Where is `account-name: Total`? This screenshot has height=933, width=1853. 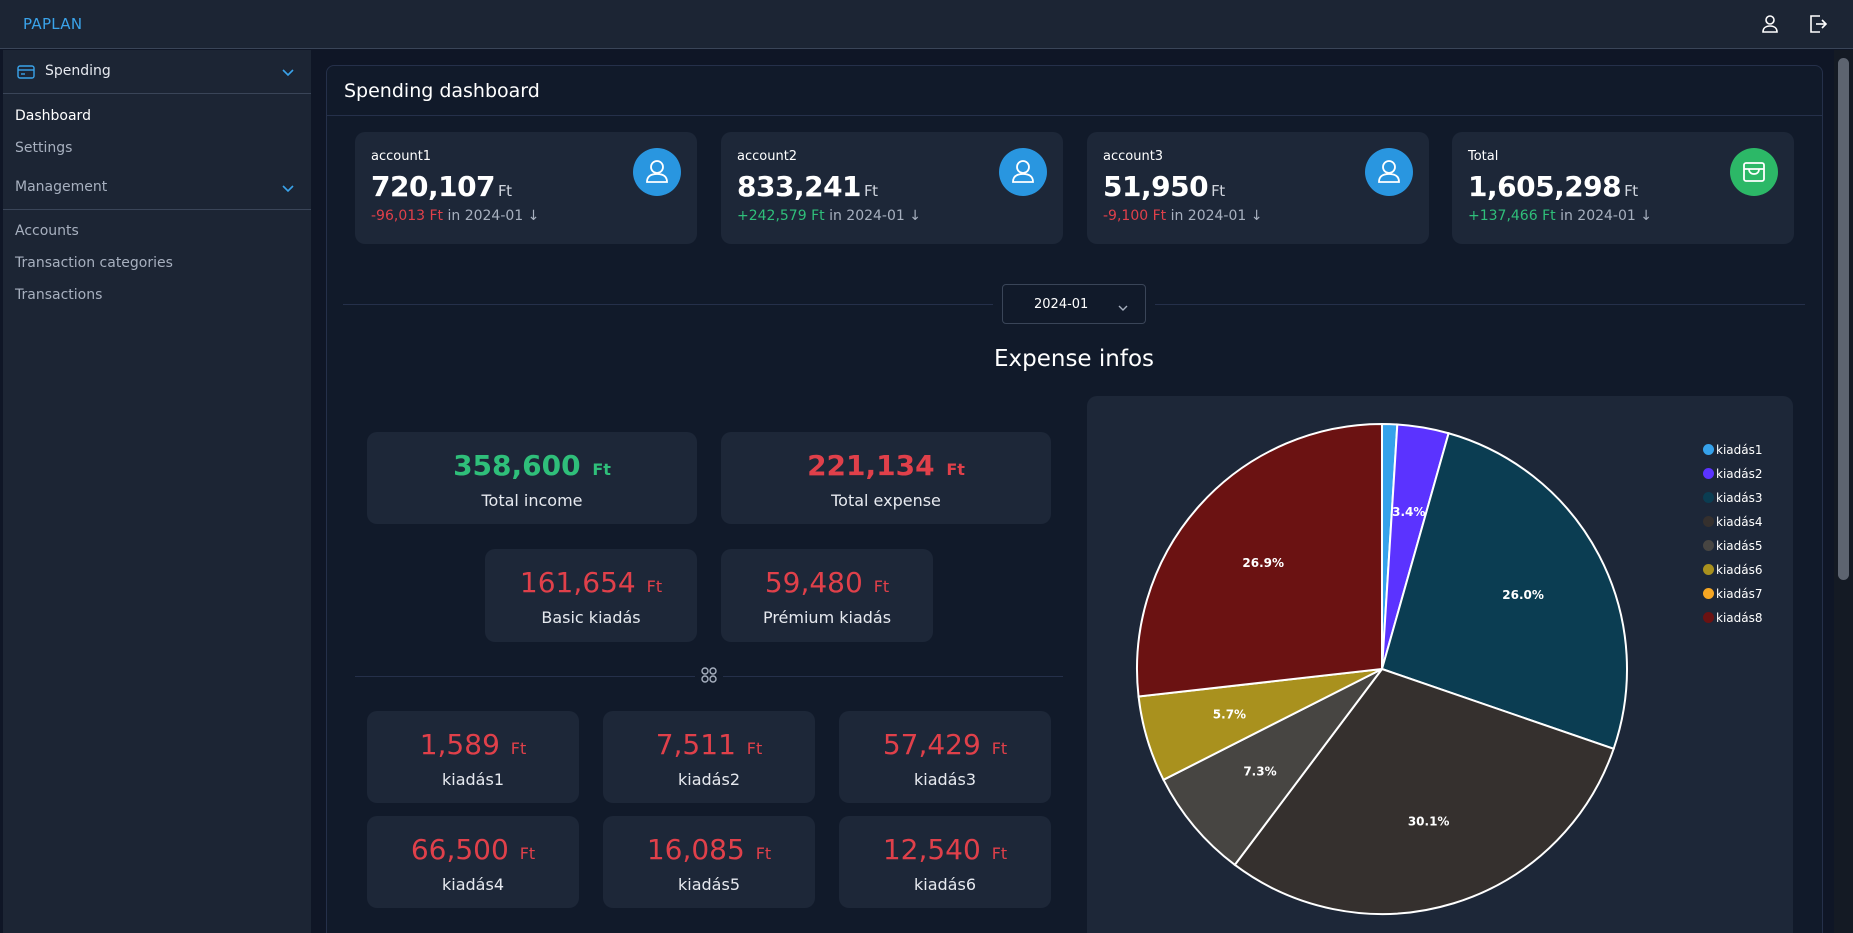
account-name: Total is located at coordinates (1483, 156).